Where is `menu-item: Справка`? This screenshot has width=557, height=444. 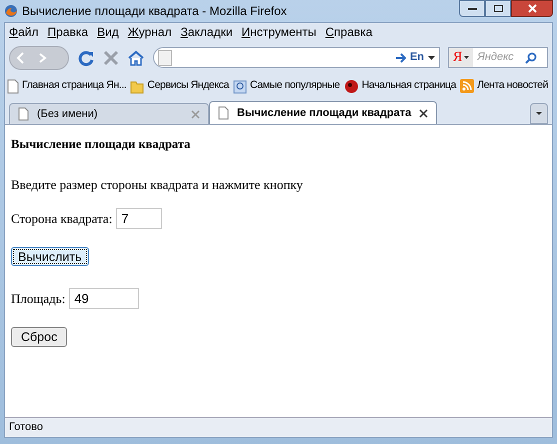 menu-item: Справка is located at coordinates (348, 32).